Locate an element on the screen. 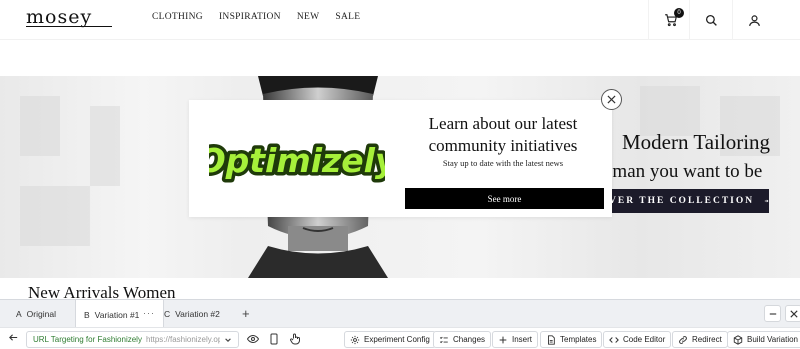 This screenshot has width=800, height=349. tab-letter: A is located at coordinates (19, 314).